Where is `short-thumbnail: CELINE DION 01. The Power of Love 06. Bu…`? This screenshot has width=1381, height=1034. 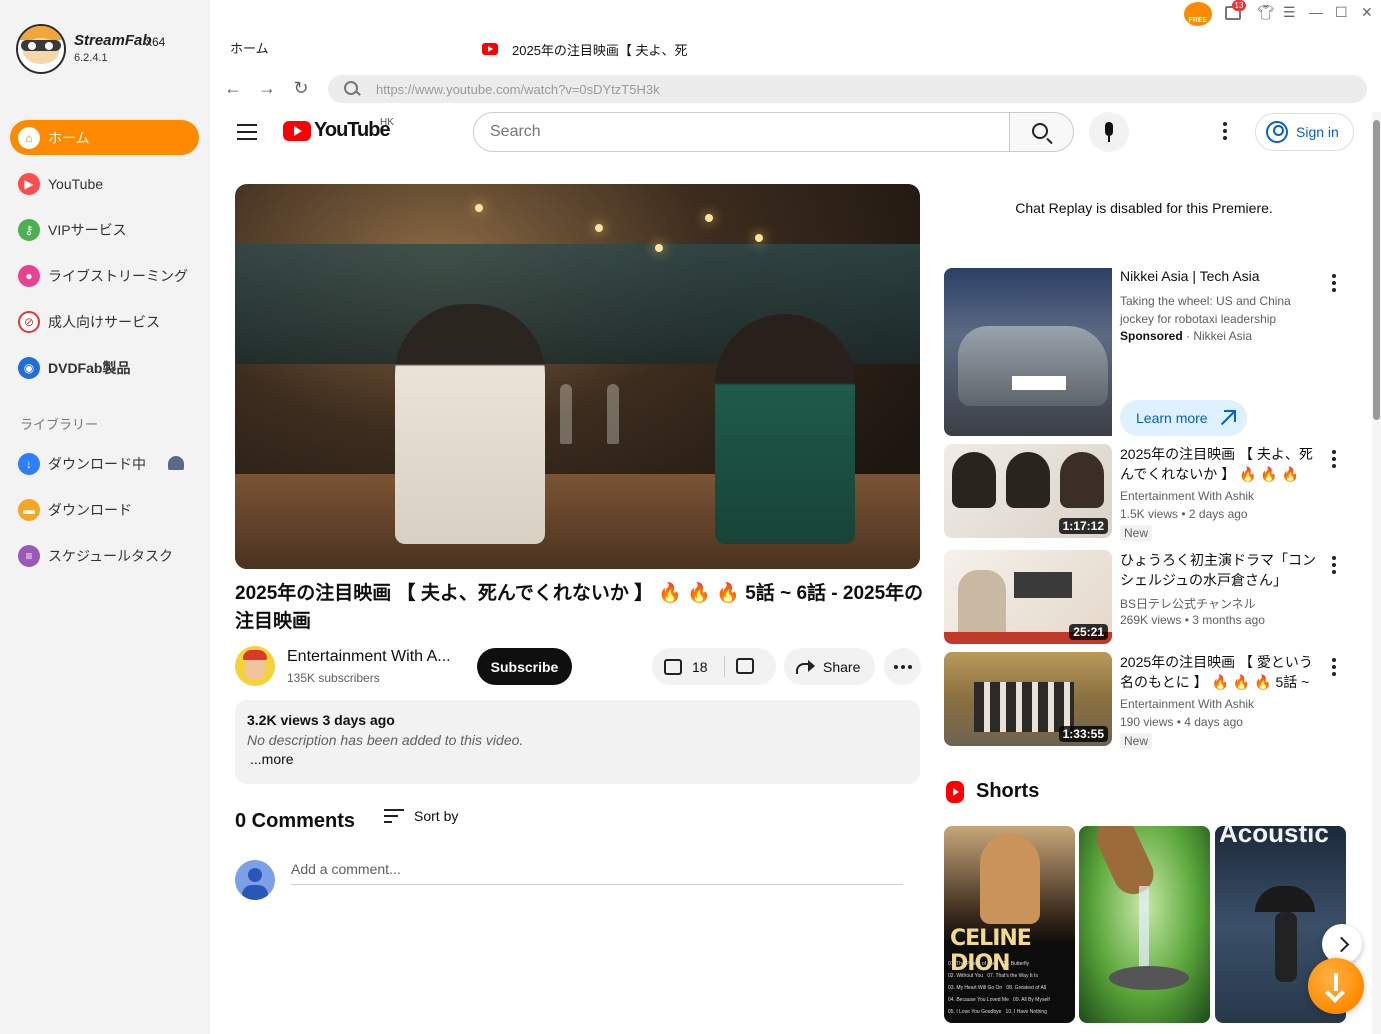
short-thumbnail: CELINE DION 01. The Power of Love 06. Bu… is located at coordinates (1009, 924).